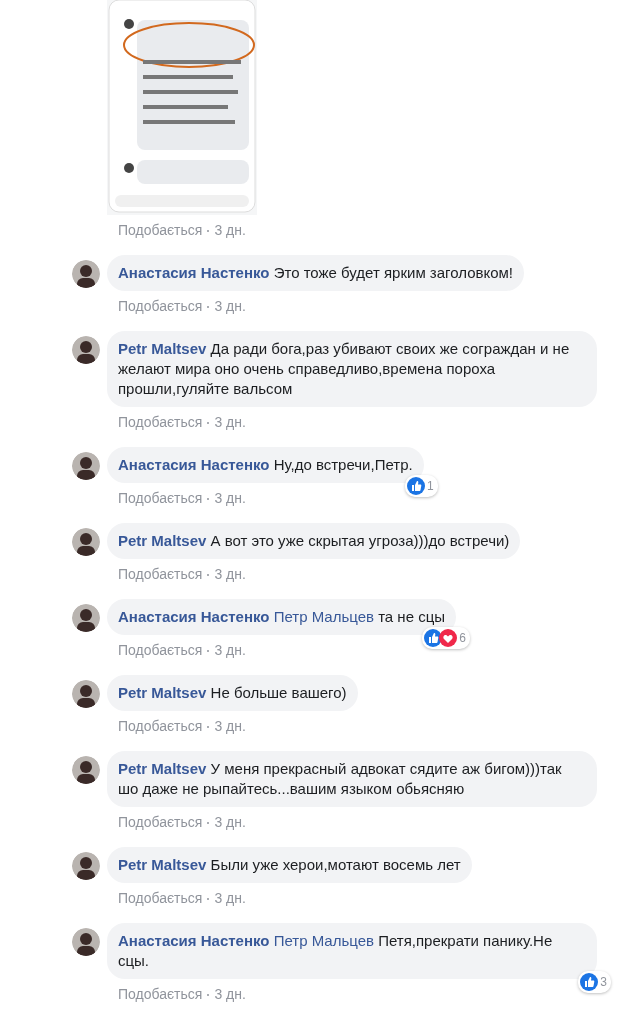  Describe the element at coordinates (314, 541) in the screenshot. I see `comment-text: Petr Maltsev А вот это уже скрытая угроза)))до встречи)` at that location.